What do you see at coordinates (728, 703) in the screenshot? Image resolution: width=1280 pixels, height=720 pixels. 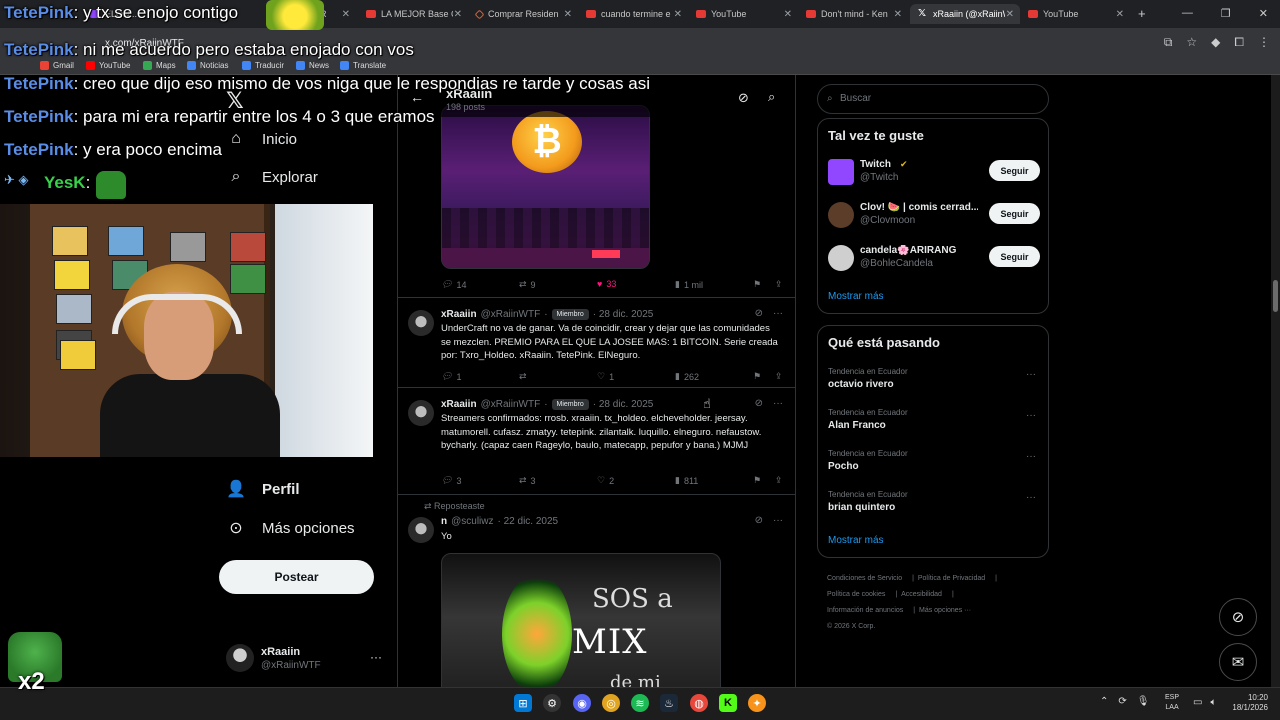 I see `kick-icon: K` at bounding box center [728, 703].